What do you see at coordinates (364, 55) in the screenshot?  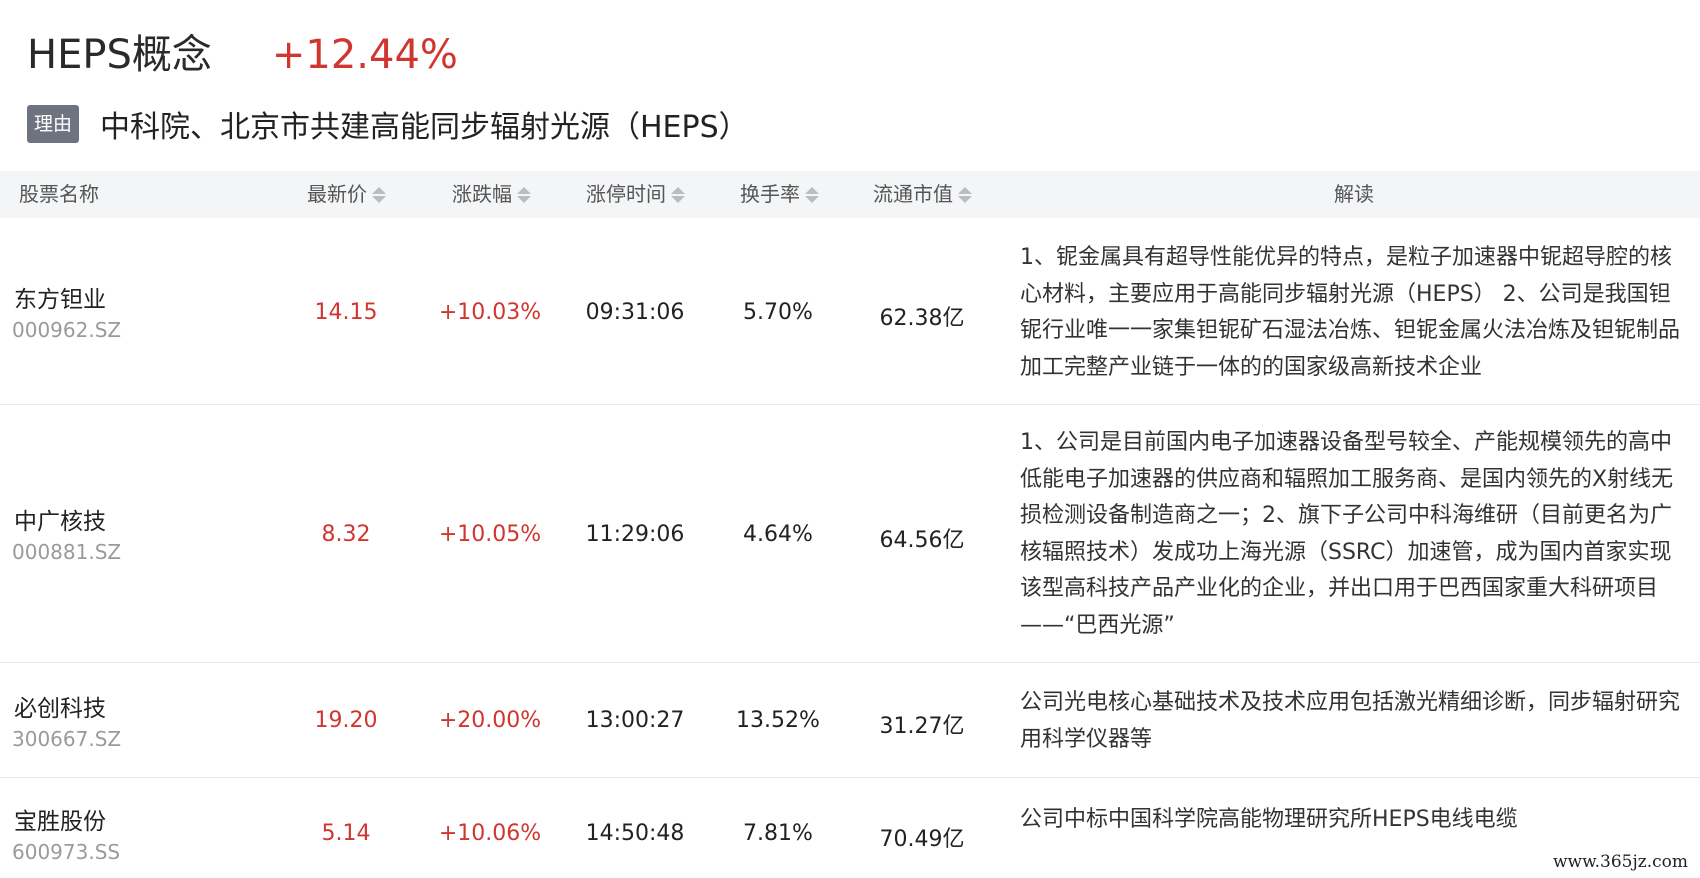 I see `concept-change: +12.44%` at bounding box center [364, 55].